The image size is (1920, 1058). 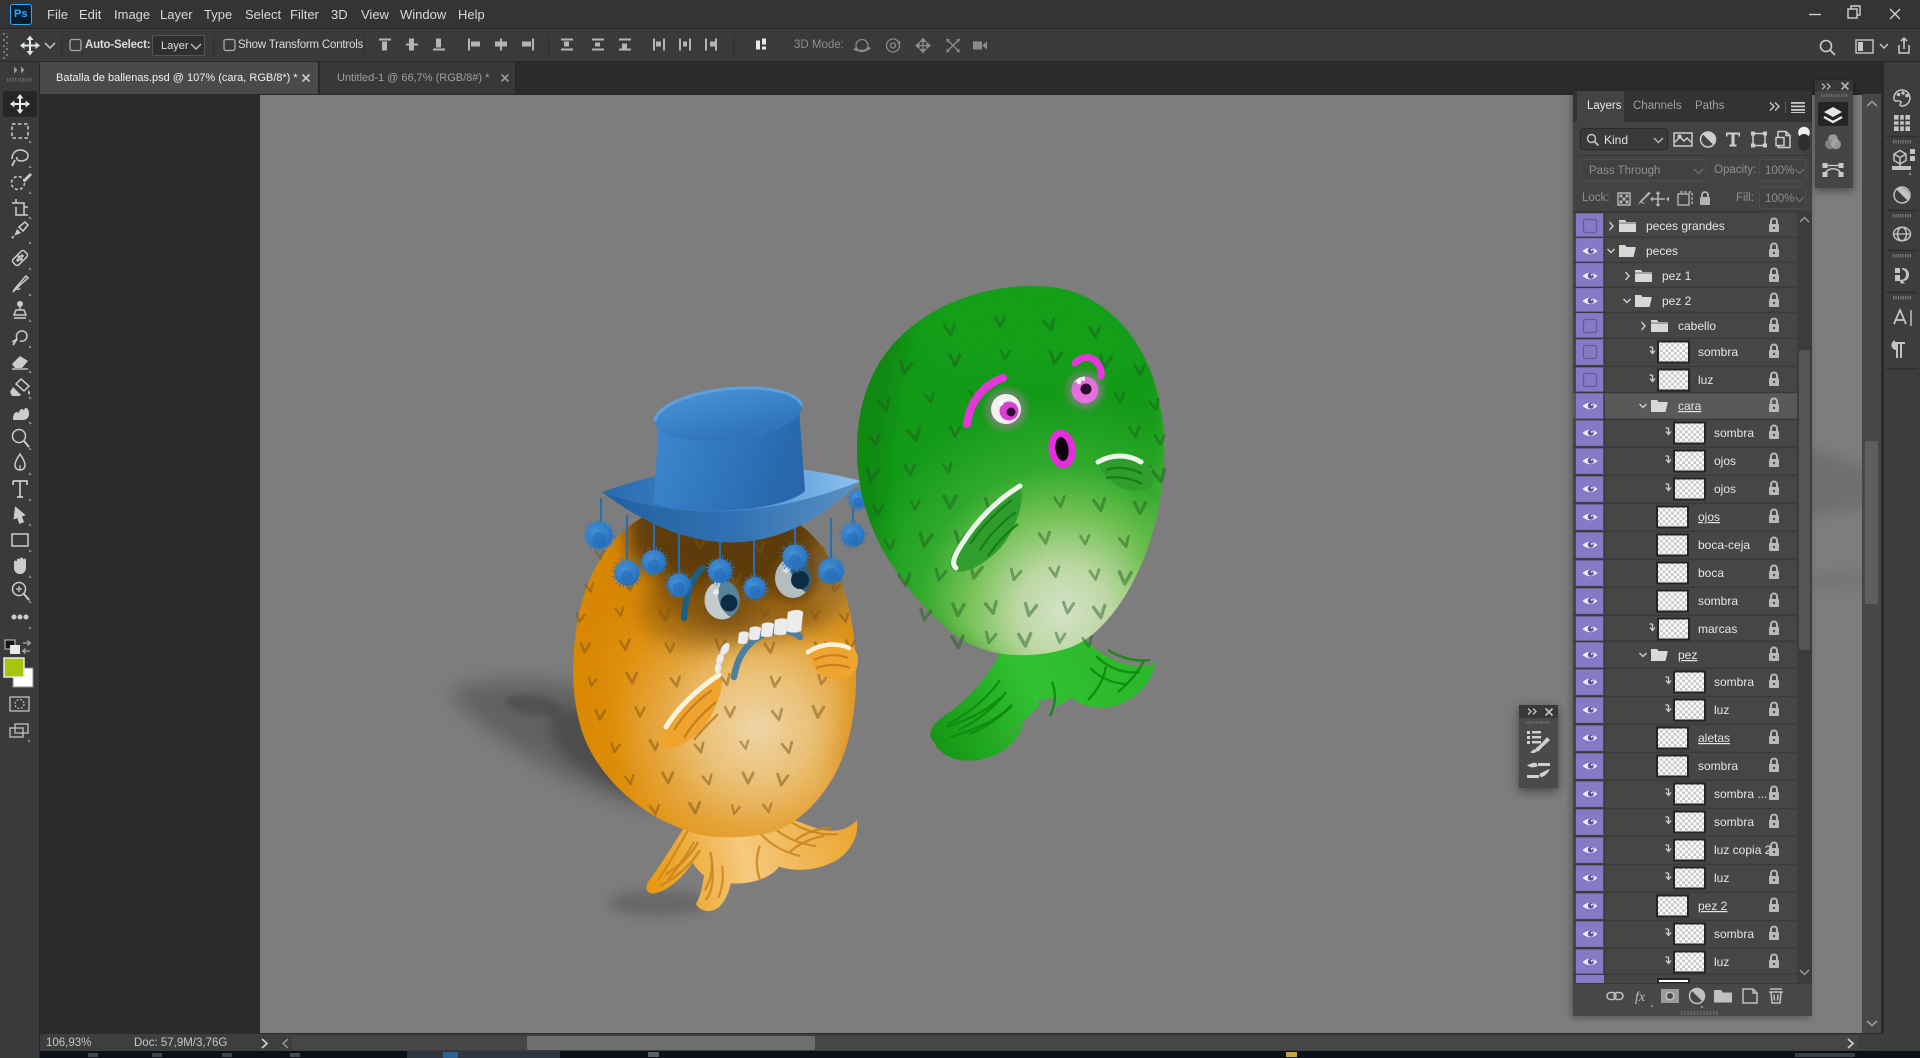 What do you see at coordinates (1714, 738) in the screenshot?
I see `svg-text: aletas` at bounding box center [1714, 738].